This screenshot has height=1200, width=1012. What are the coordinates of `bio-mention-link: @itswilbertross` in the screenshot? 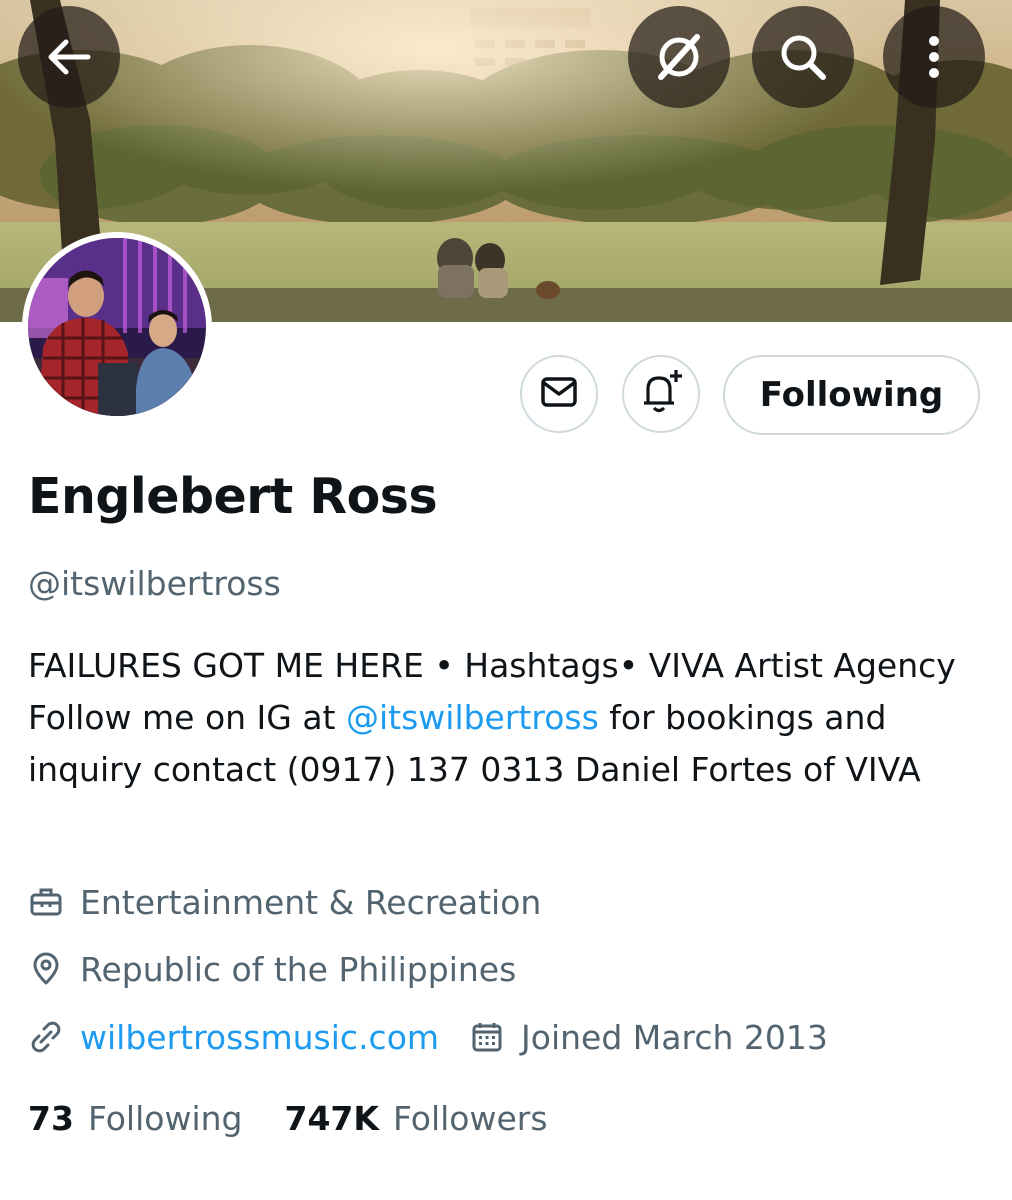 It's located at (472, 717).